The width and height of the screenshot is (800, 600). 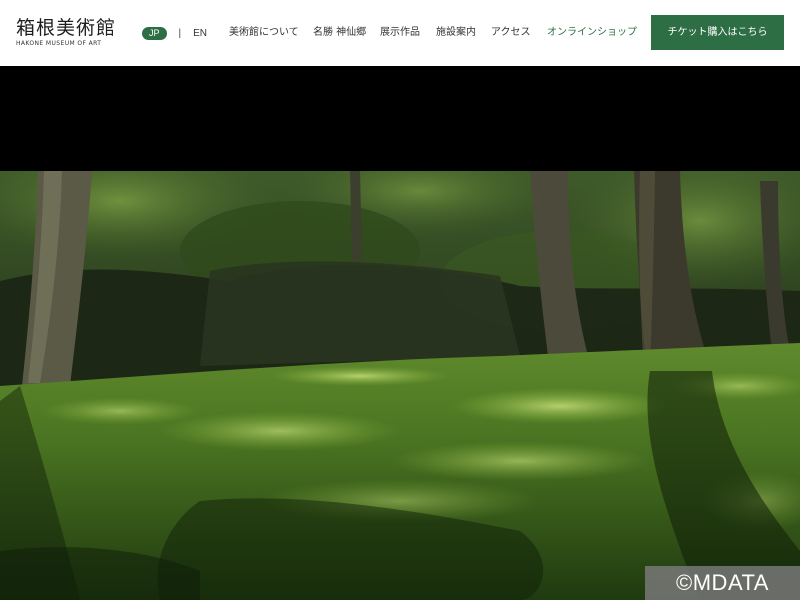 What do you see at coordinates (722, 583) in the screenshot?
I see `copyright-watermark: ©MDATA` at bounding box center [722, 583].